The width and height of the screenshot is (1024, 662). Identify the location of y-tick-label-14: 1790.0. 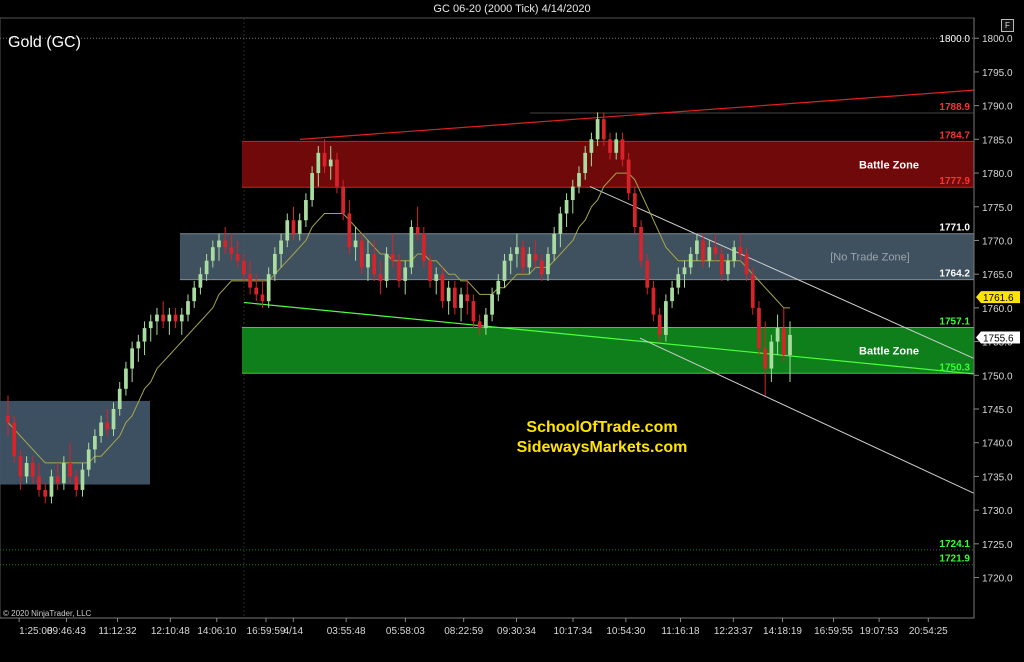
(997, 107).